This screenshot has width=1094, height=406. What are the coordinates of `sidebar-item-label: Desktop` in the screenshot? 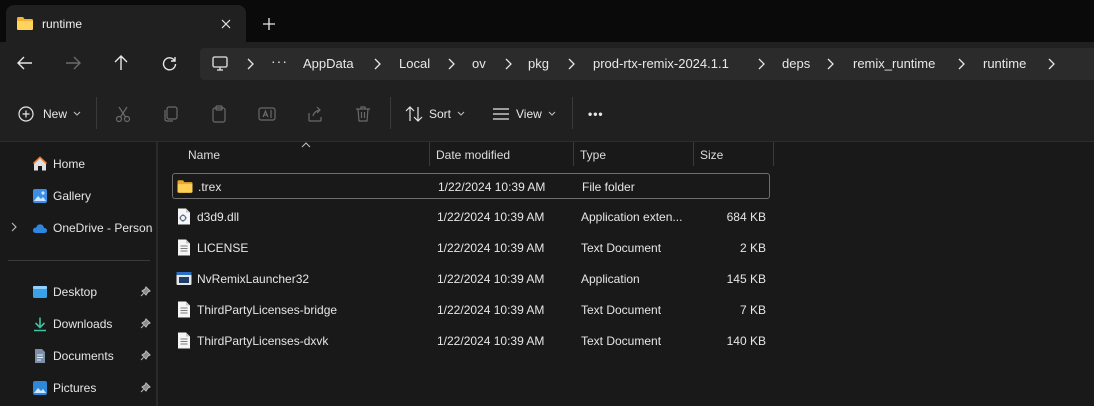 It's located at (75, 292).